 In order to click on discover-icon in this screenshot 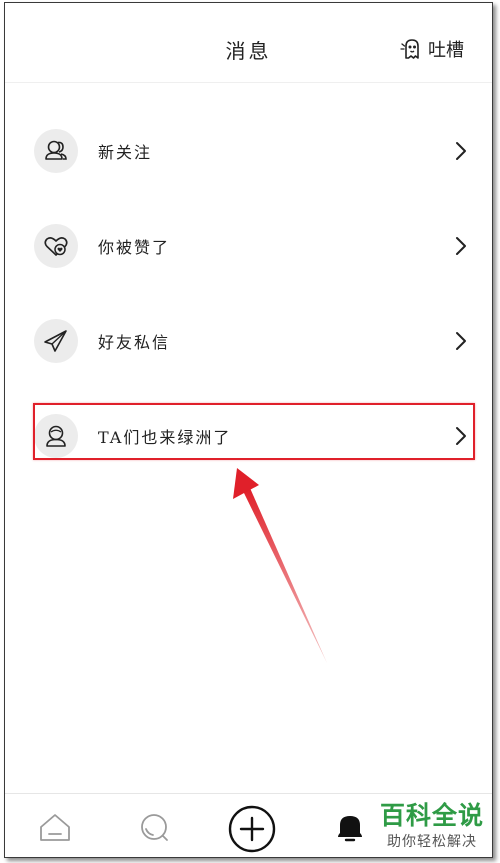, I will do `click(154, 827)`.